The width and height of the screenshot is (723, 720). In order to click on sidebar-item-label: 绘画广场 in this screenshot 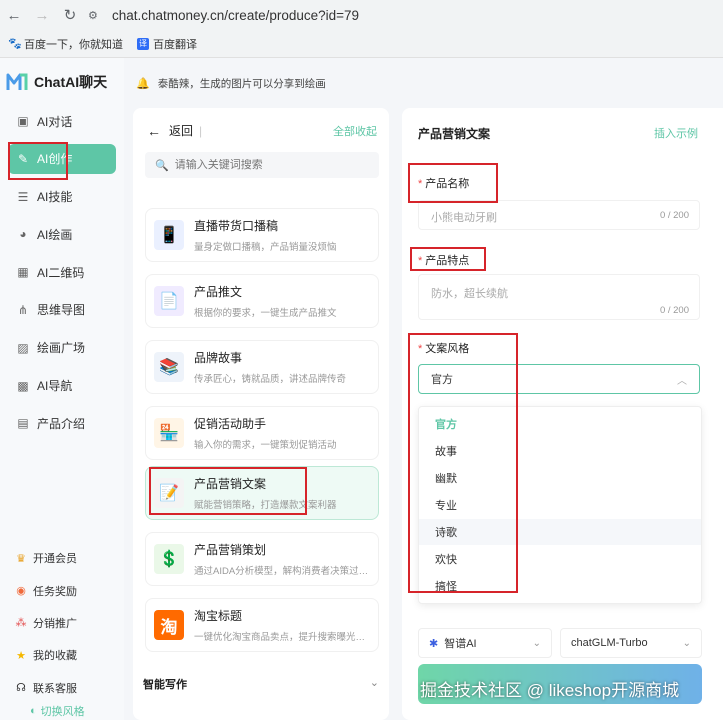, I will do `click(61, 348)`.